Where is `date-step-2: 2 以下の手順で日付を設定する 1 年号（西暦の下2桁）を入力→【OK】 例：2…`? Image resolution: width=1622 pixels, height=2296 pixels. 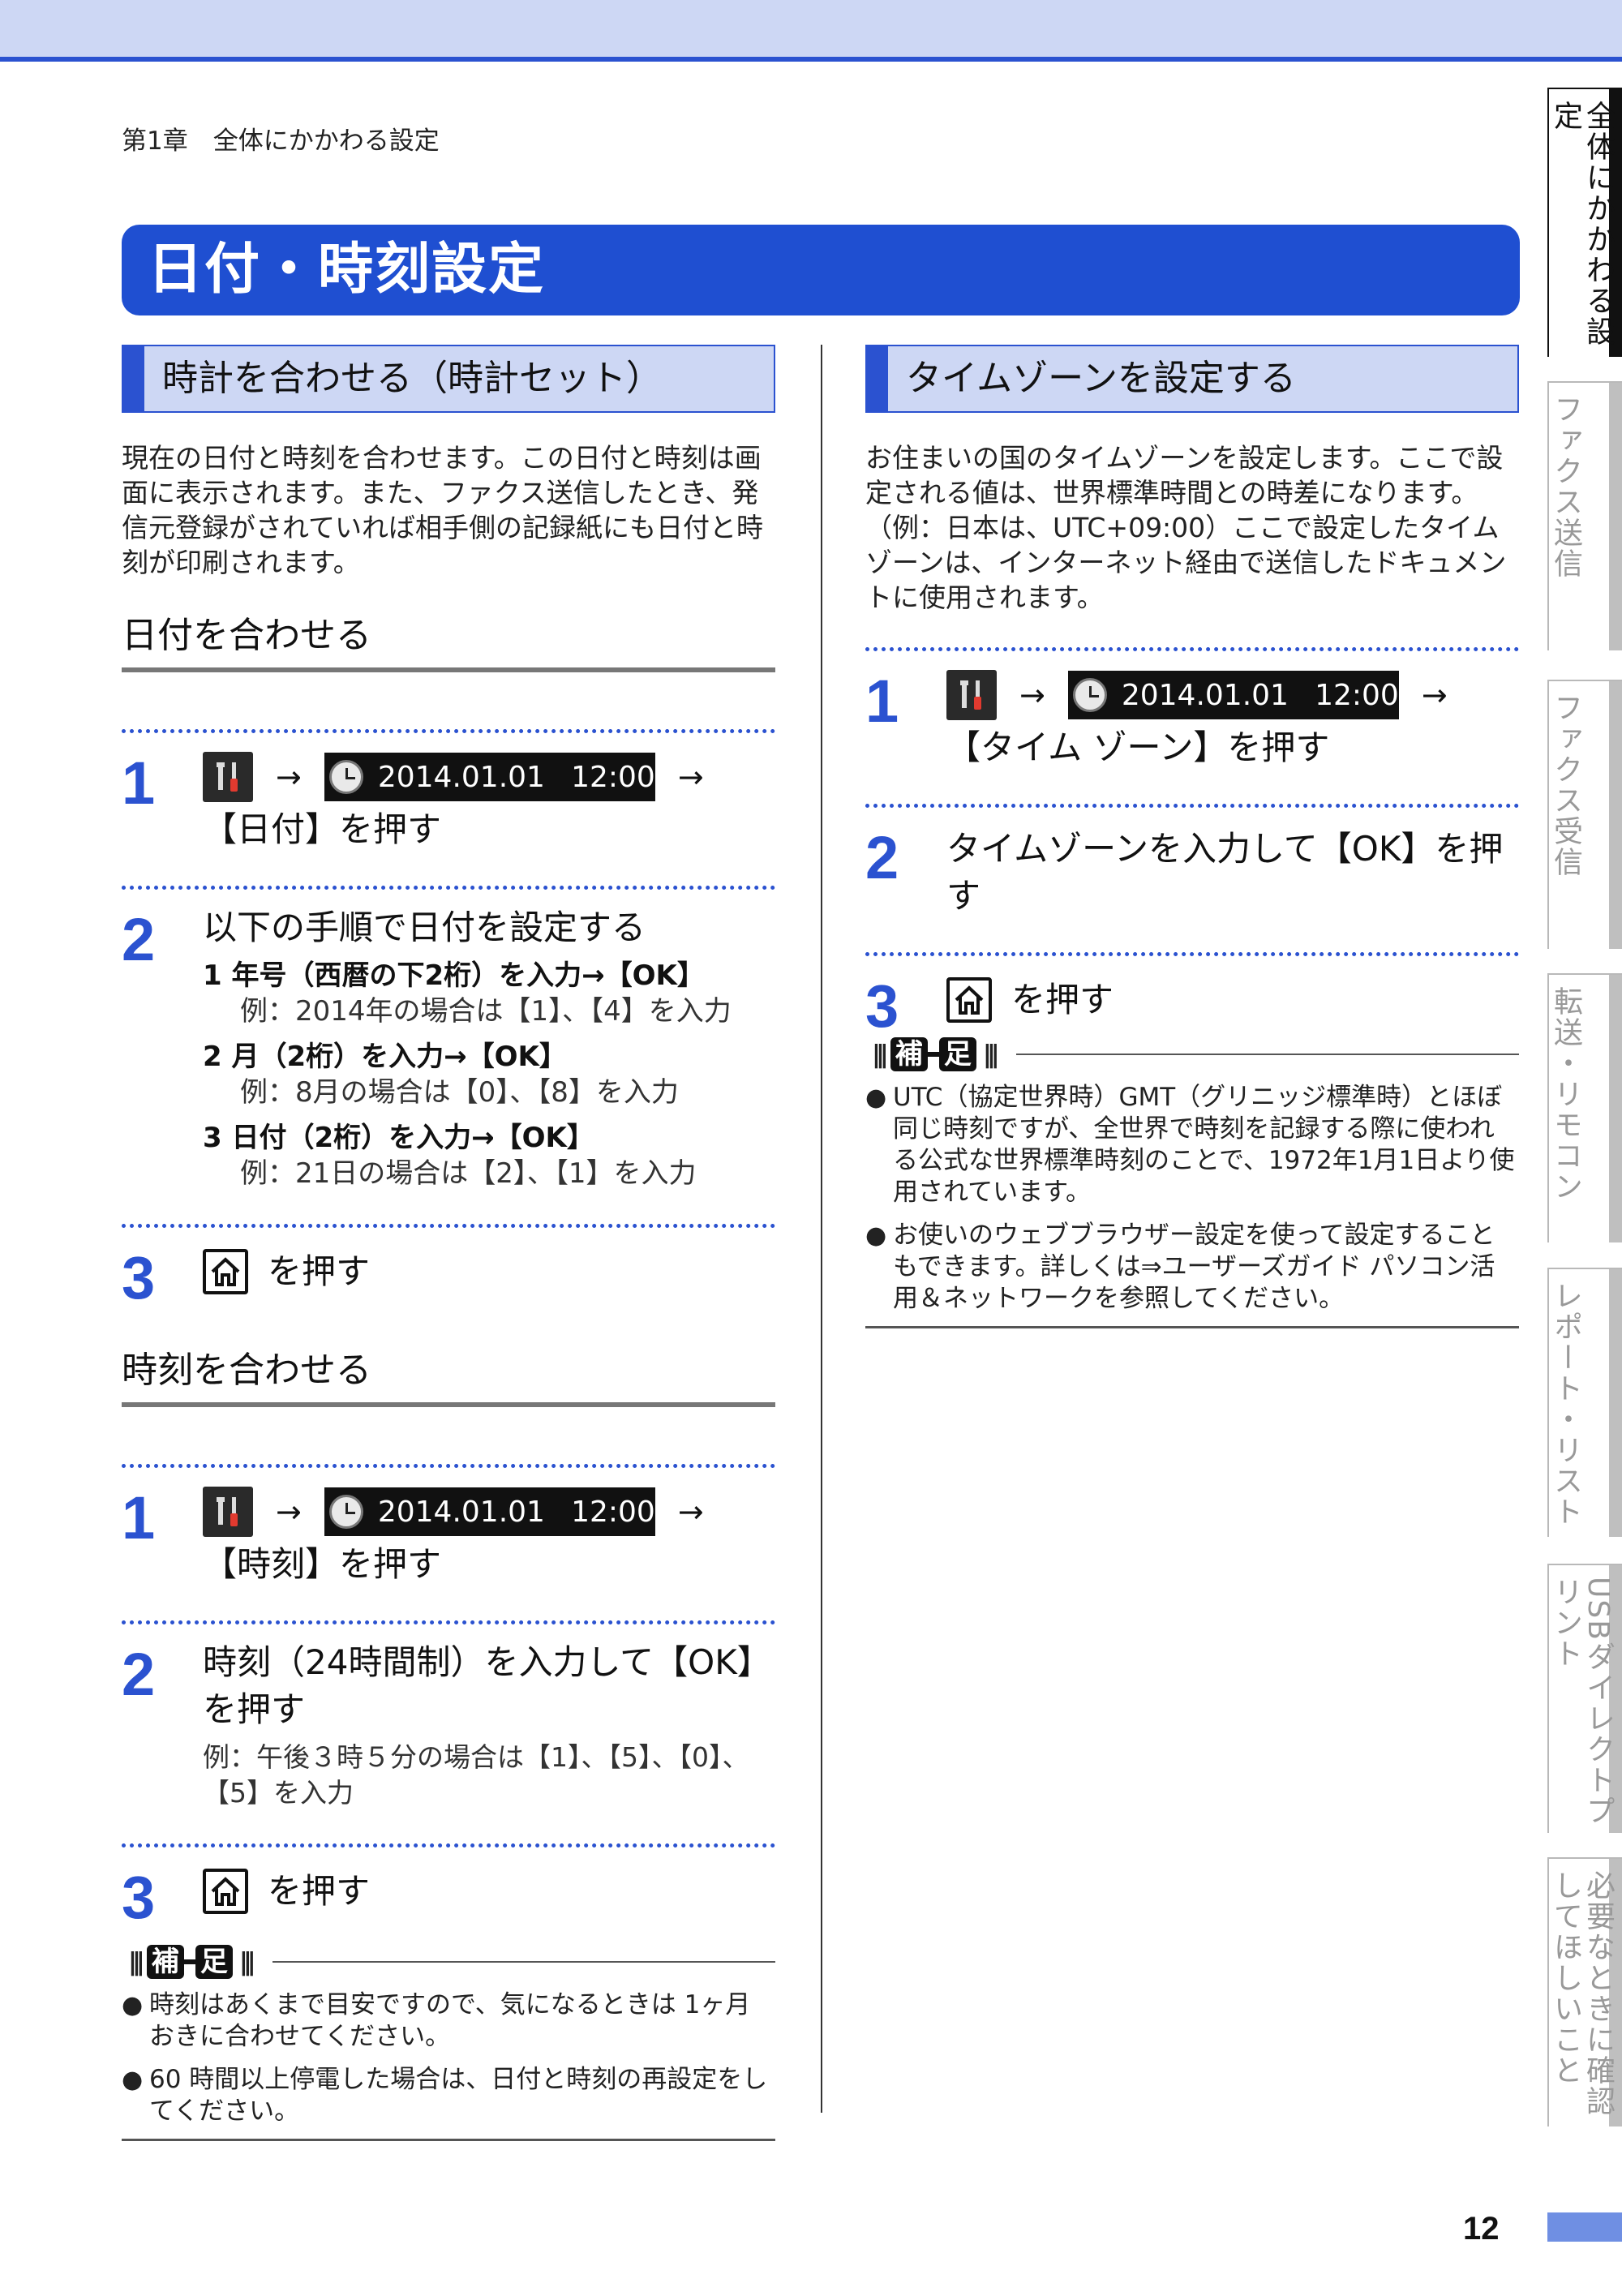 date-step-2: 2 以下の手順で日付を設定する 1 年号（西暦の下2桁）を入力→【OK】 例：2… is located at coordinates (449, 1038).